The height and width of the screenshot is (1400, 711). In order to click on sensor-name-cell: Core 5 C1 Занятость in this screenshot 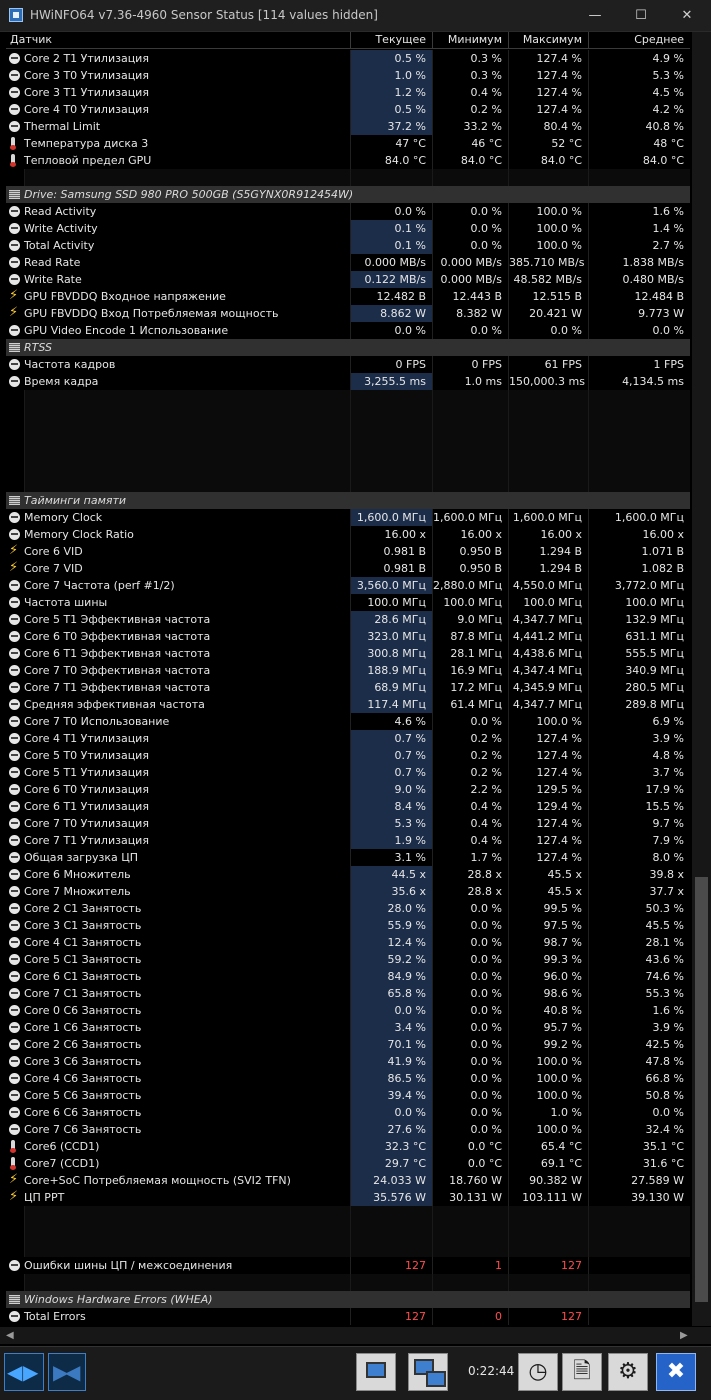, I will do `click(178, 959)`.